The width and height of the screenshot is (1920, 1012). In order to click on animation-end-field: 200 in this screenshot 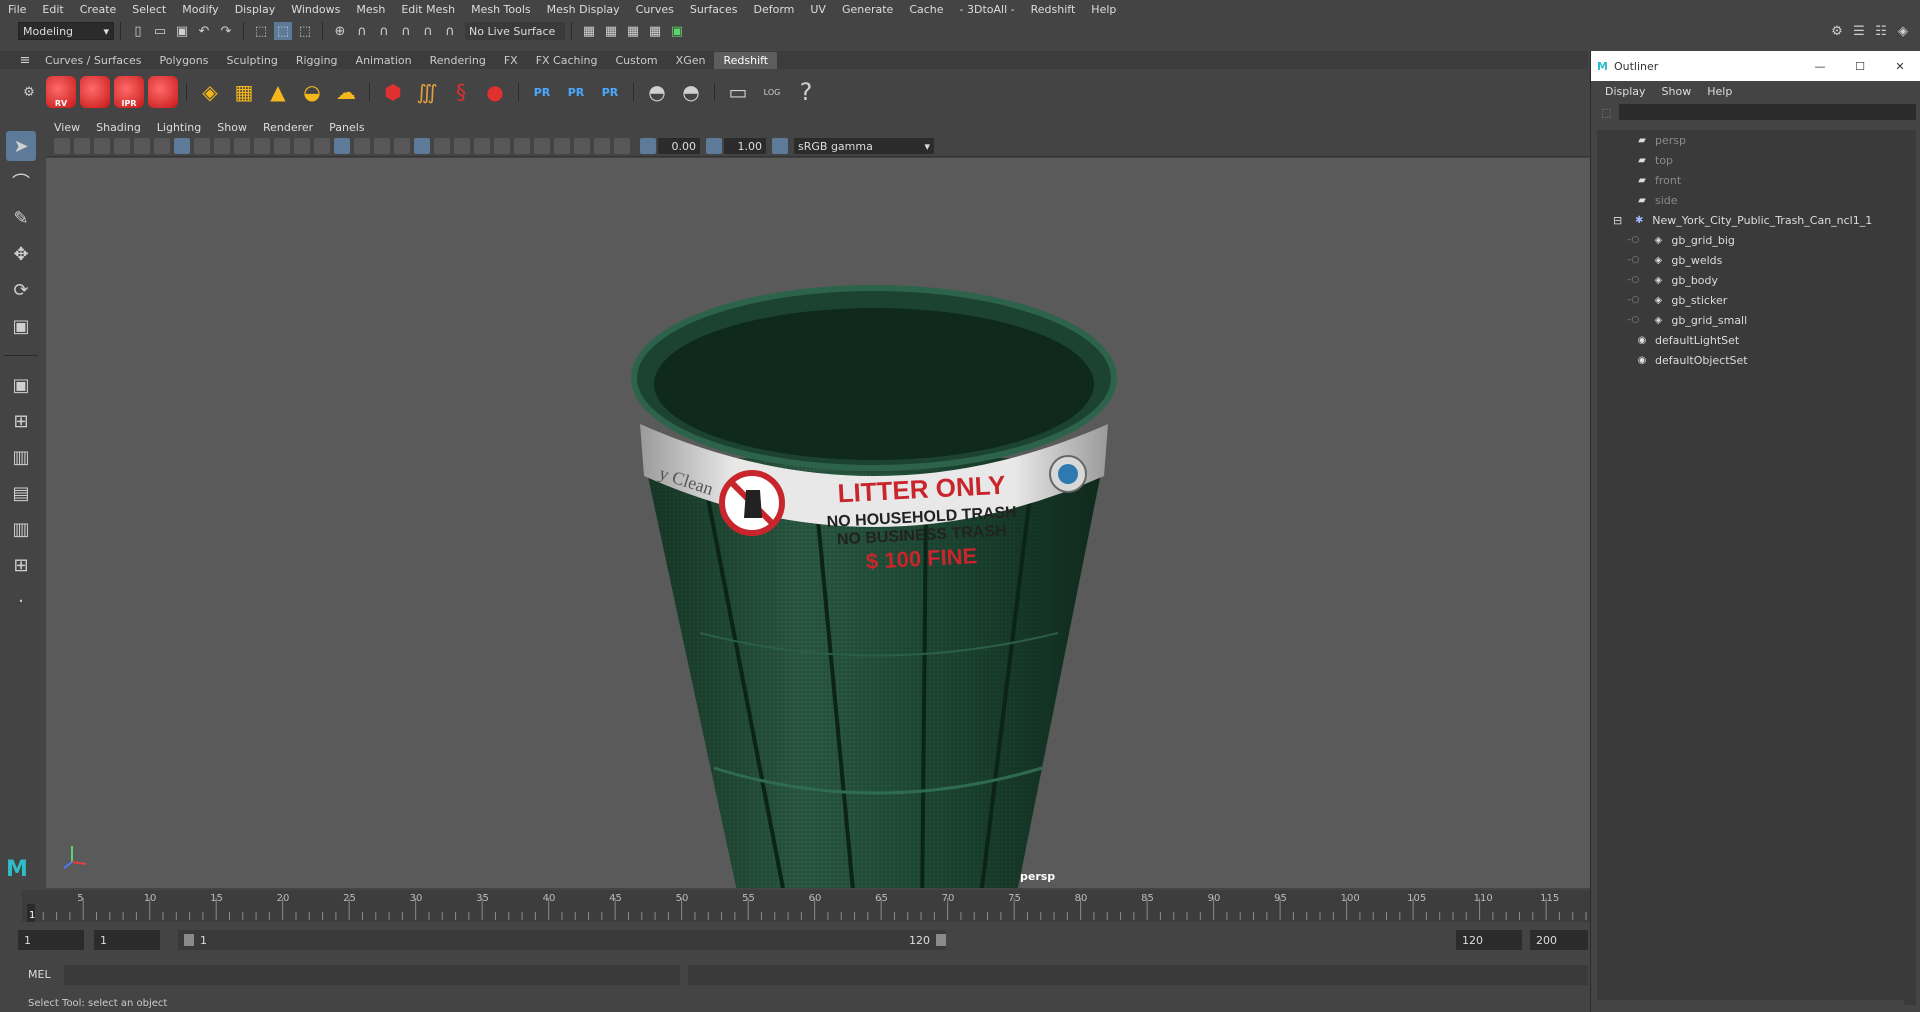, I will do `click(1559, 940)`.